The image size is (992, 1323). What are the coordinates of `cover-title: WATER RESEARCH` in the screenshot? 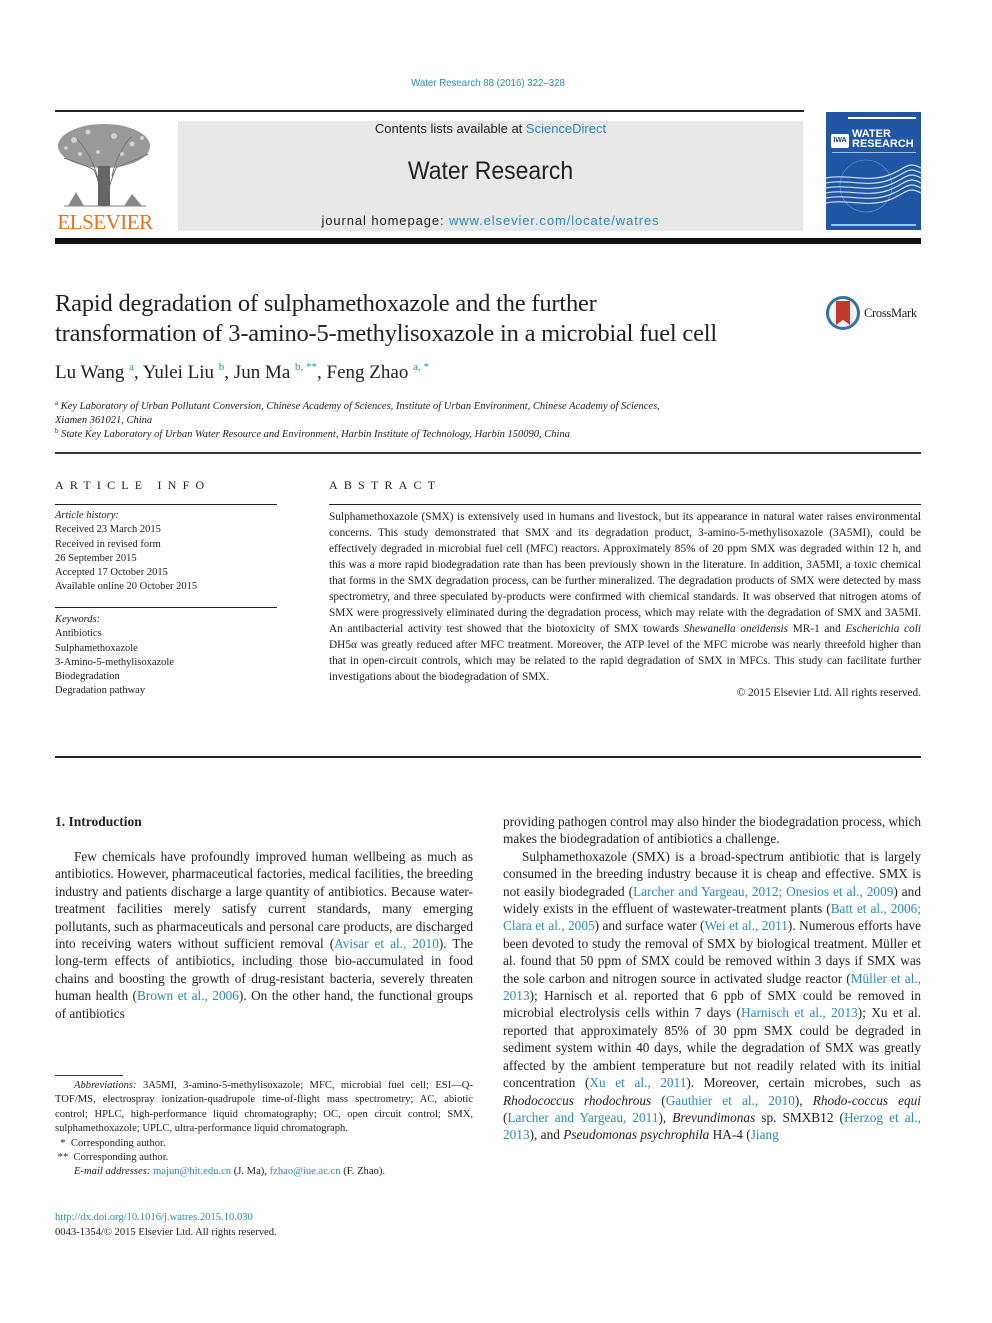 It's located at (883, 139).